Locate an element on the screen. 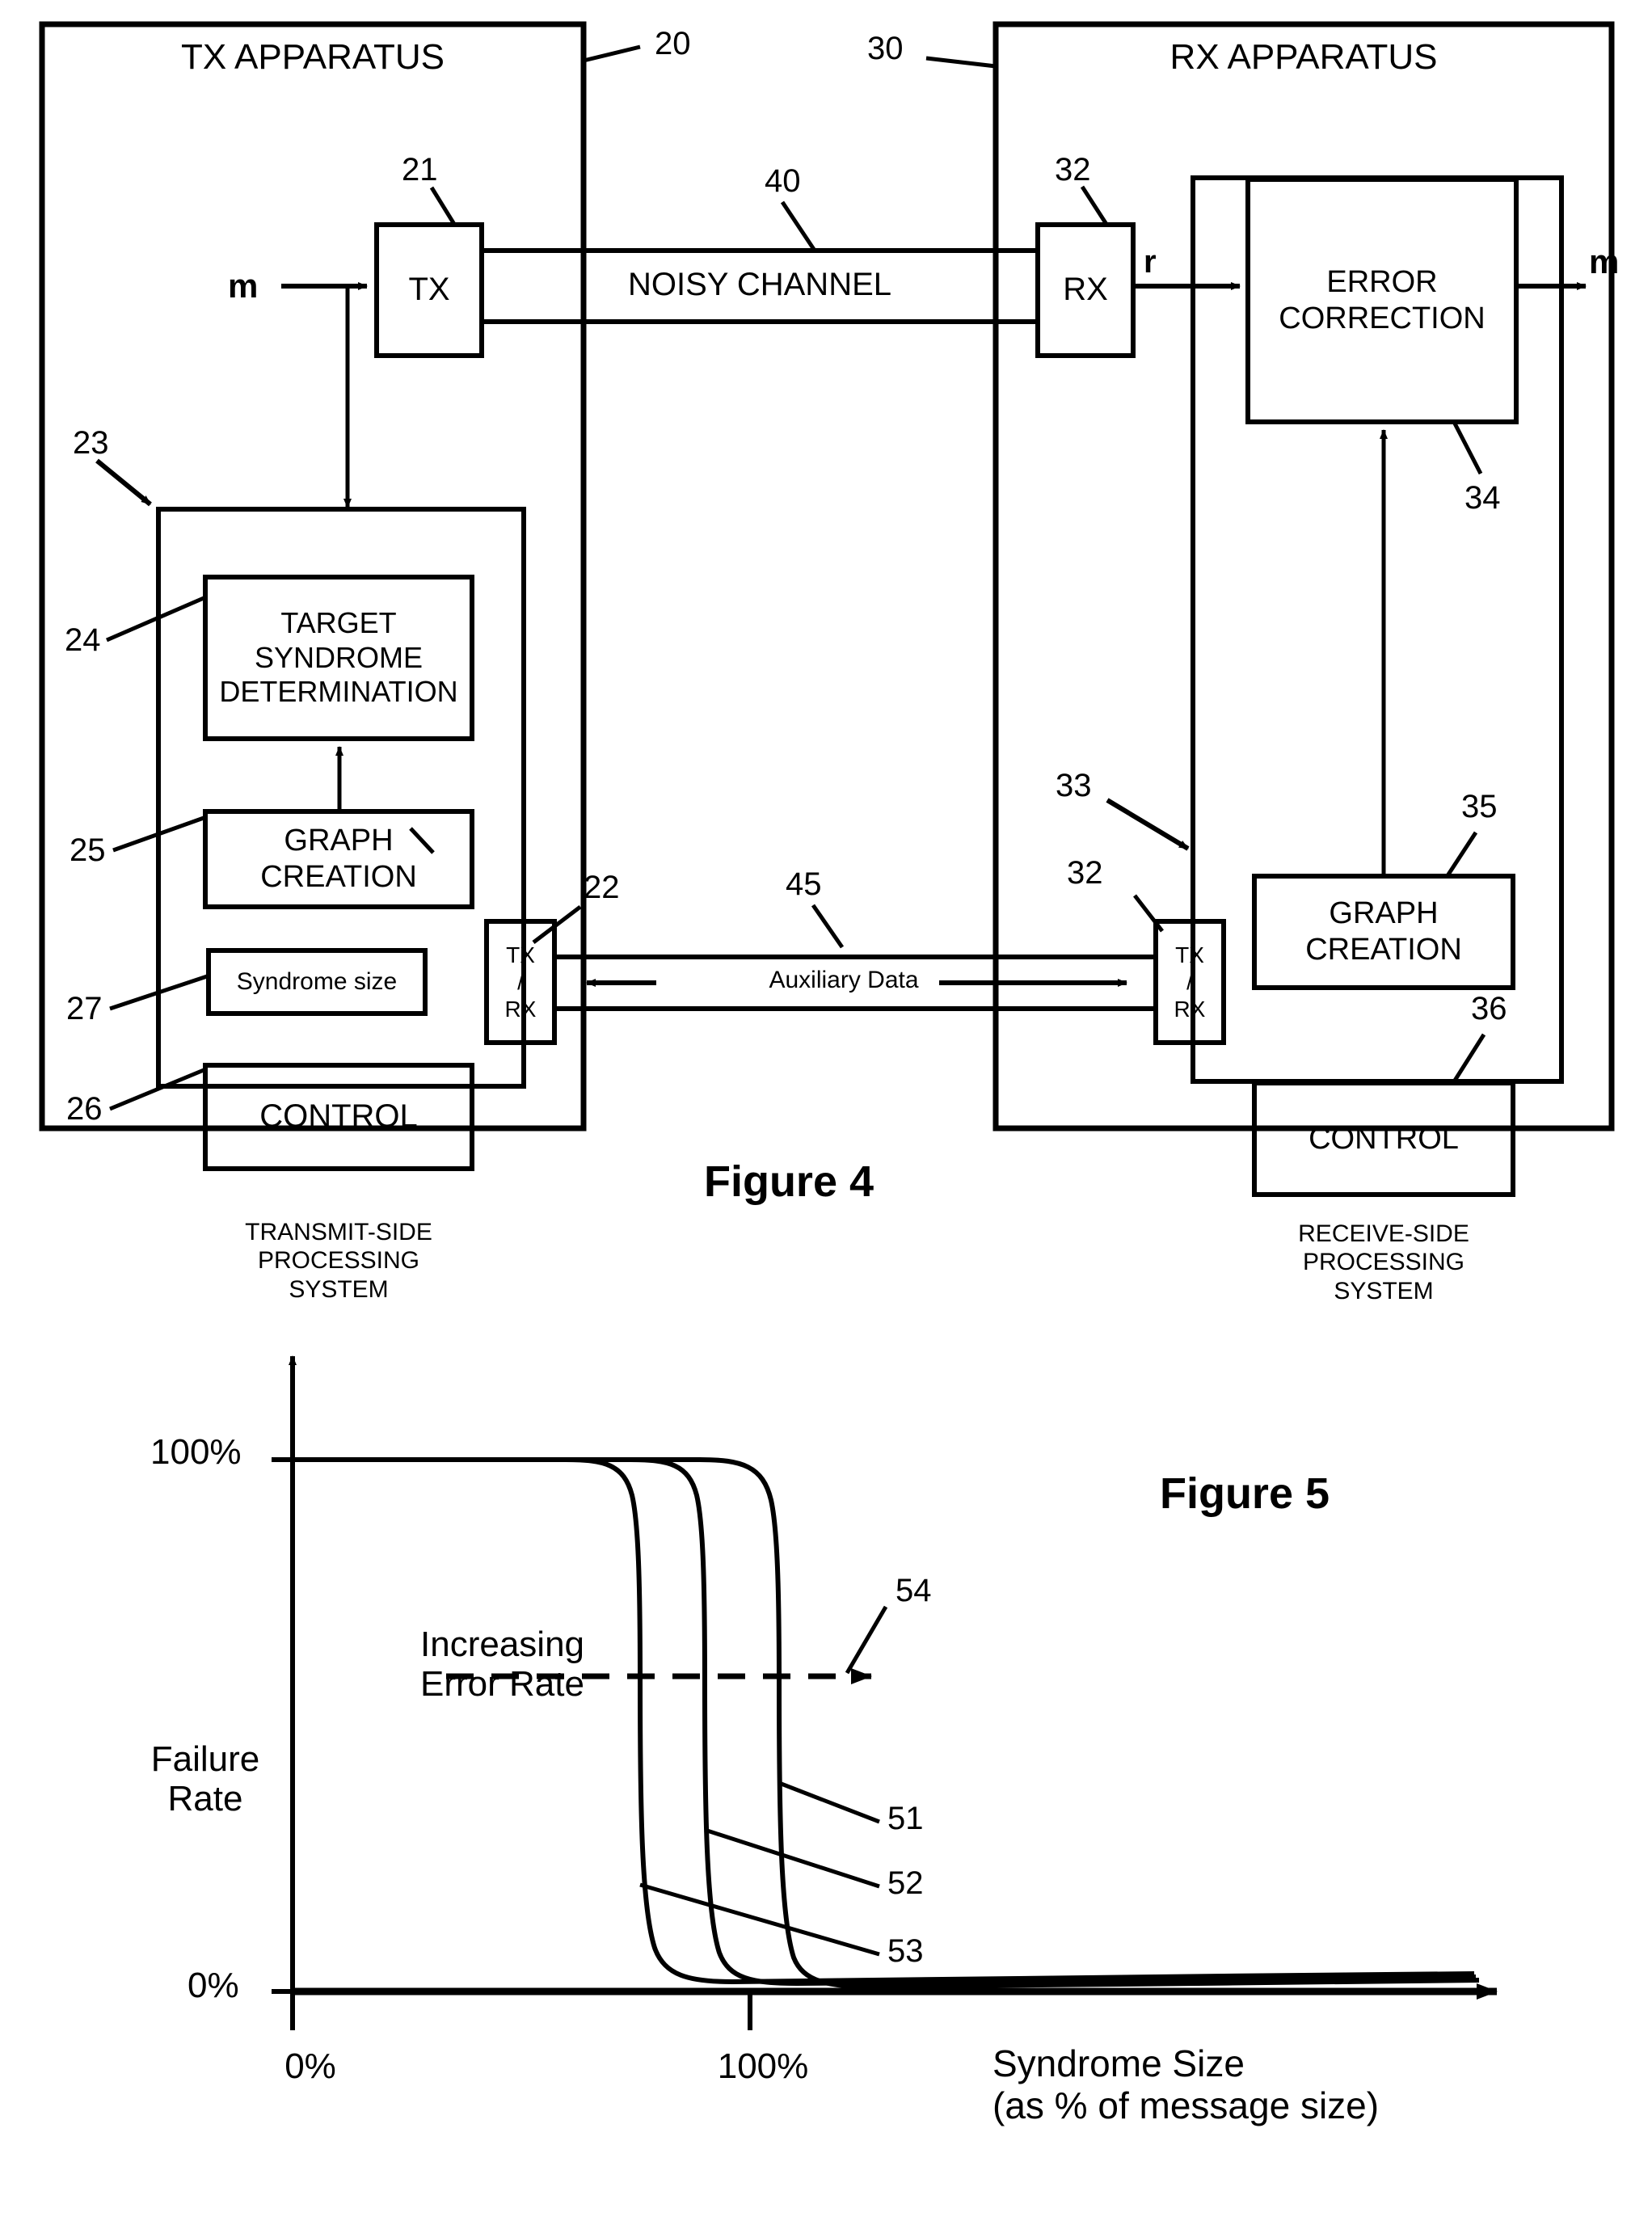  ref-20-label: 20 is located at coordinates (673, 43).